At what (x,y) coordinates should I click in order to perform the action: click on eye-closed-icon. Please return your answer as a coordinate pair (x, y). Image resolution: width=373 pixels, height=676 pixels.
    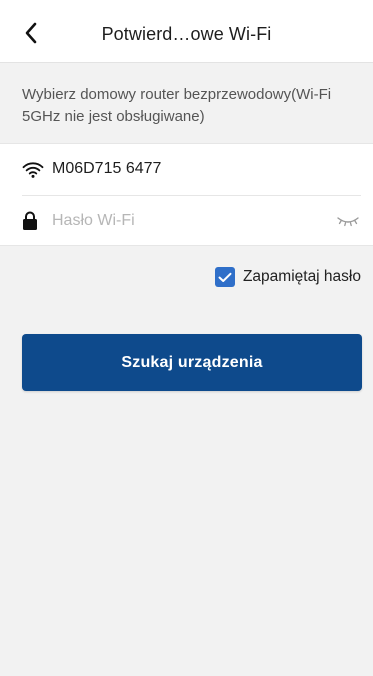
    Looking at the image, I should click on (348, 221).